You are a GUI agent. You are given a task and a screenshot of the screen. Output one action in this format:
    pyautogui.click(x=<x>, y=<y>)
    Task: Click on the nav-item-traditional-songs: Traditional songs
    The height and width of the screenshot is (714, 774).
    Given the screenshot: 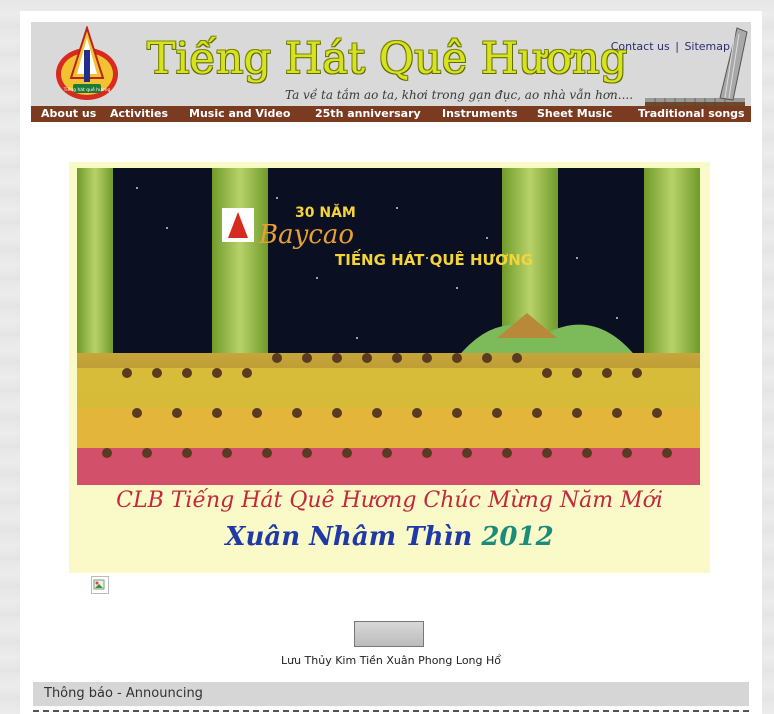 What is the action you would take?
    pyautogui.click(x=691, y=114)
    